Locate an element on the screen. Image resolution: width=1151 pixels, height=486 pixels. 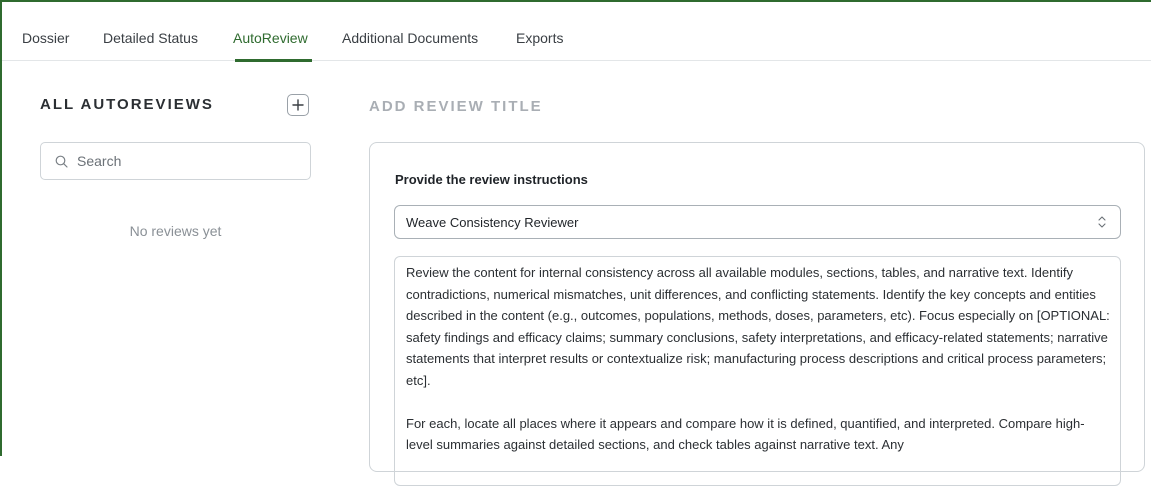
search-box is located at coordinates (175, 161).